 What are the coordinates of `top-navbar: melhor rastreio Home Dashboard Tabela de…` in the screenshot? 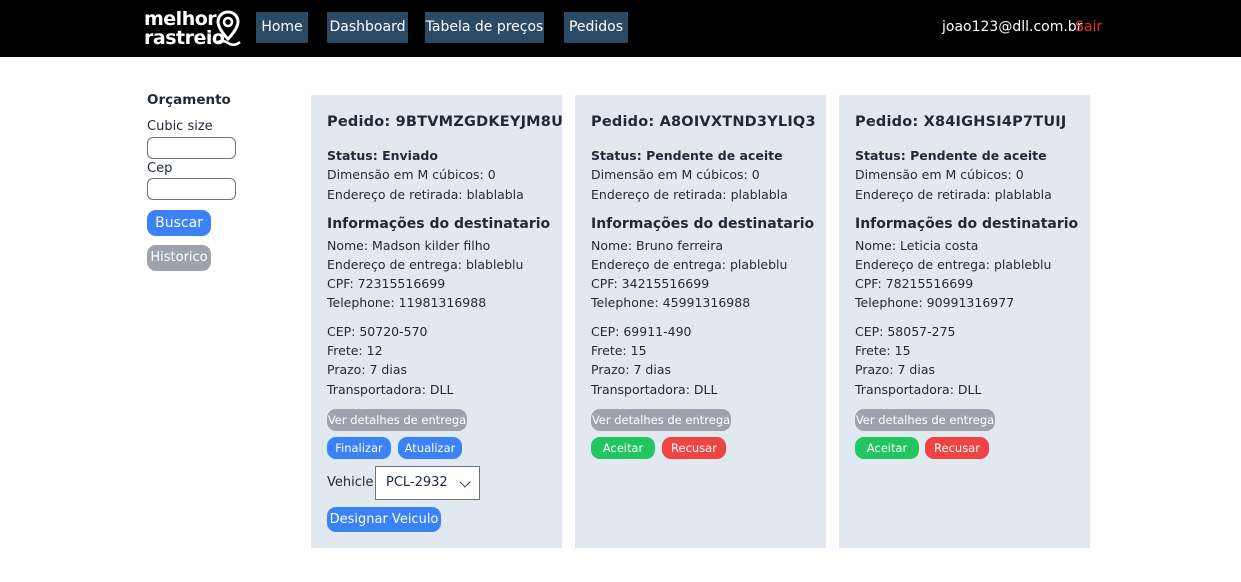 It's located at (620, 28).